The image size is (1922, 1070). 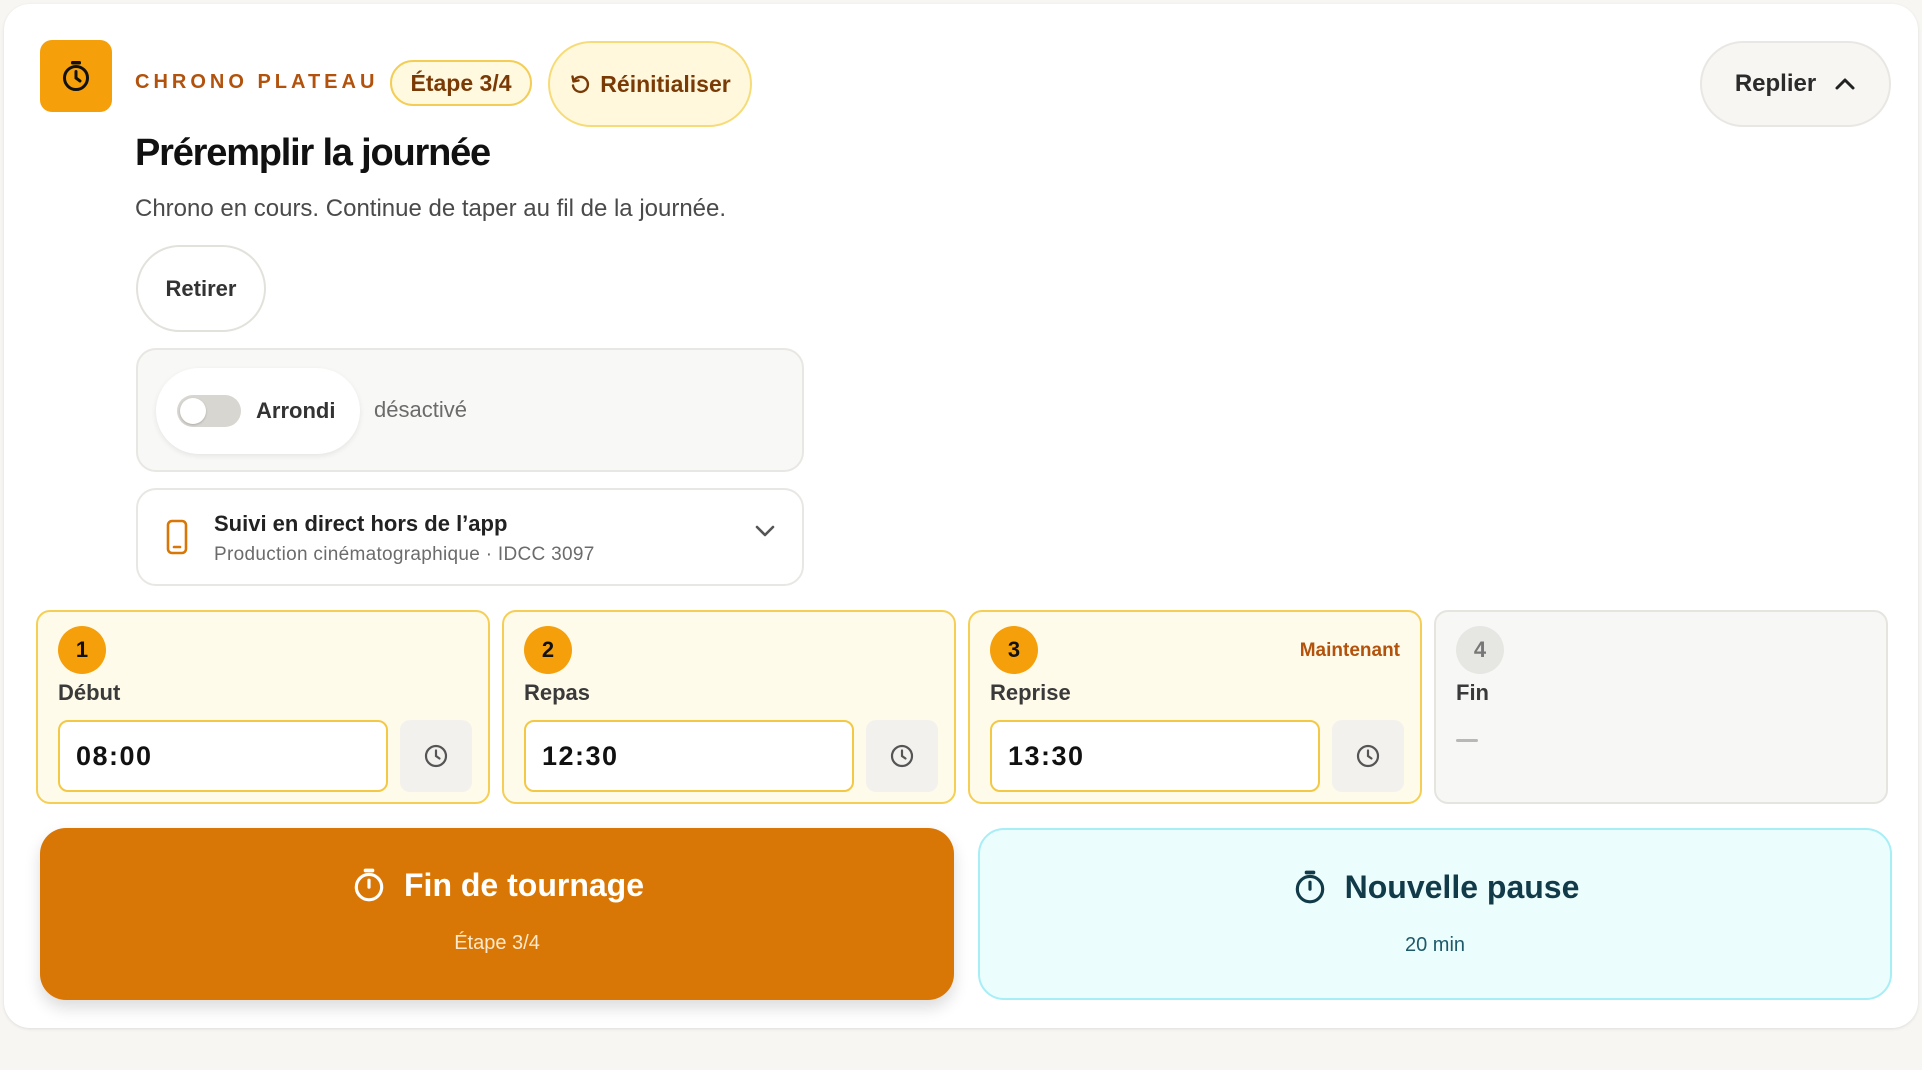 I want to click on end-shoot-sub: Étape 3/4, so click(x=497, y=943).